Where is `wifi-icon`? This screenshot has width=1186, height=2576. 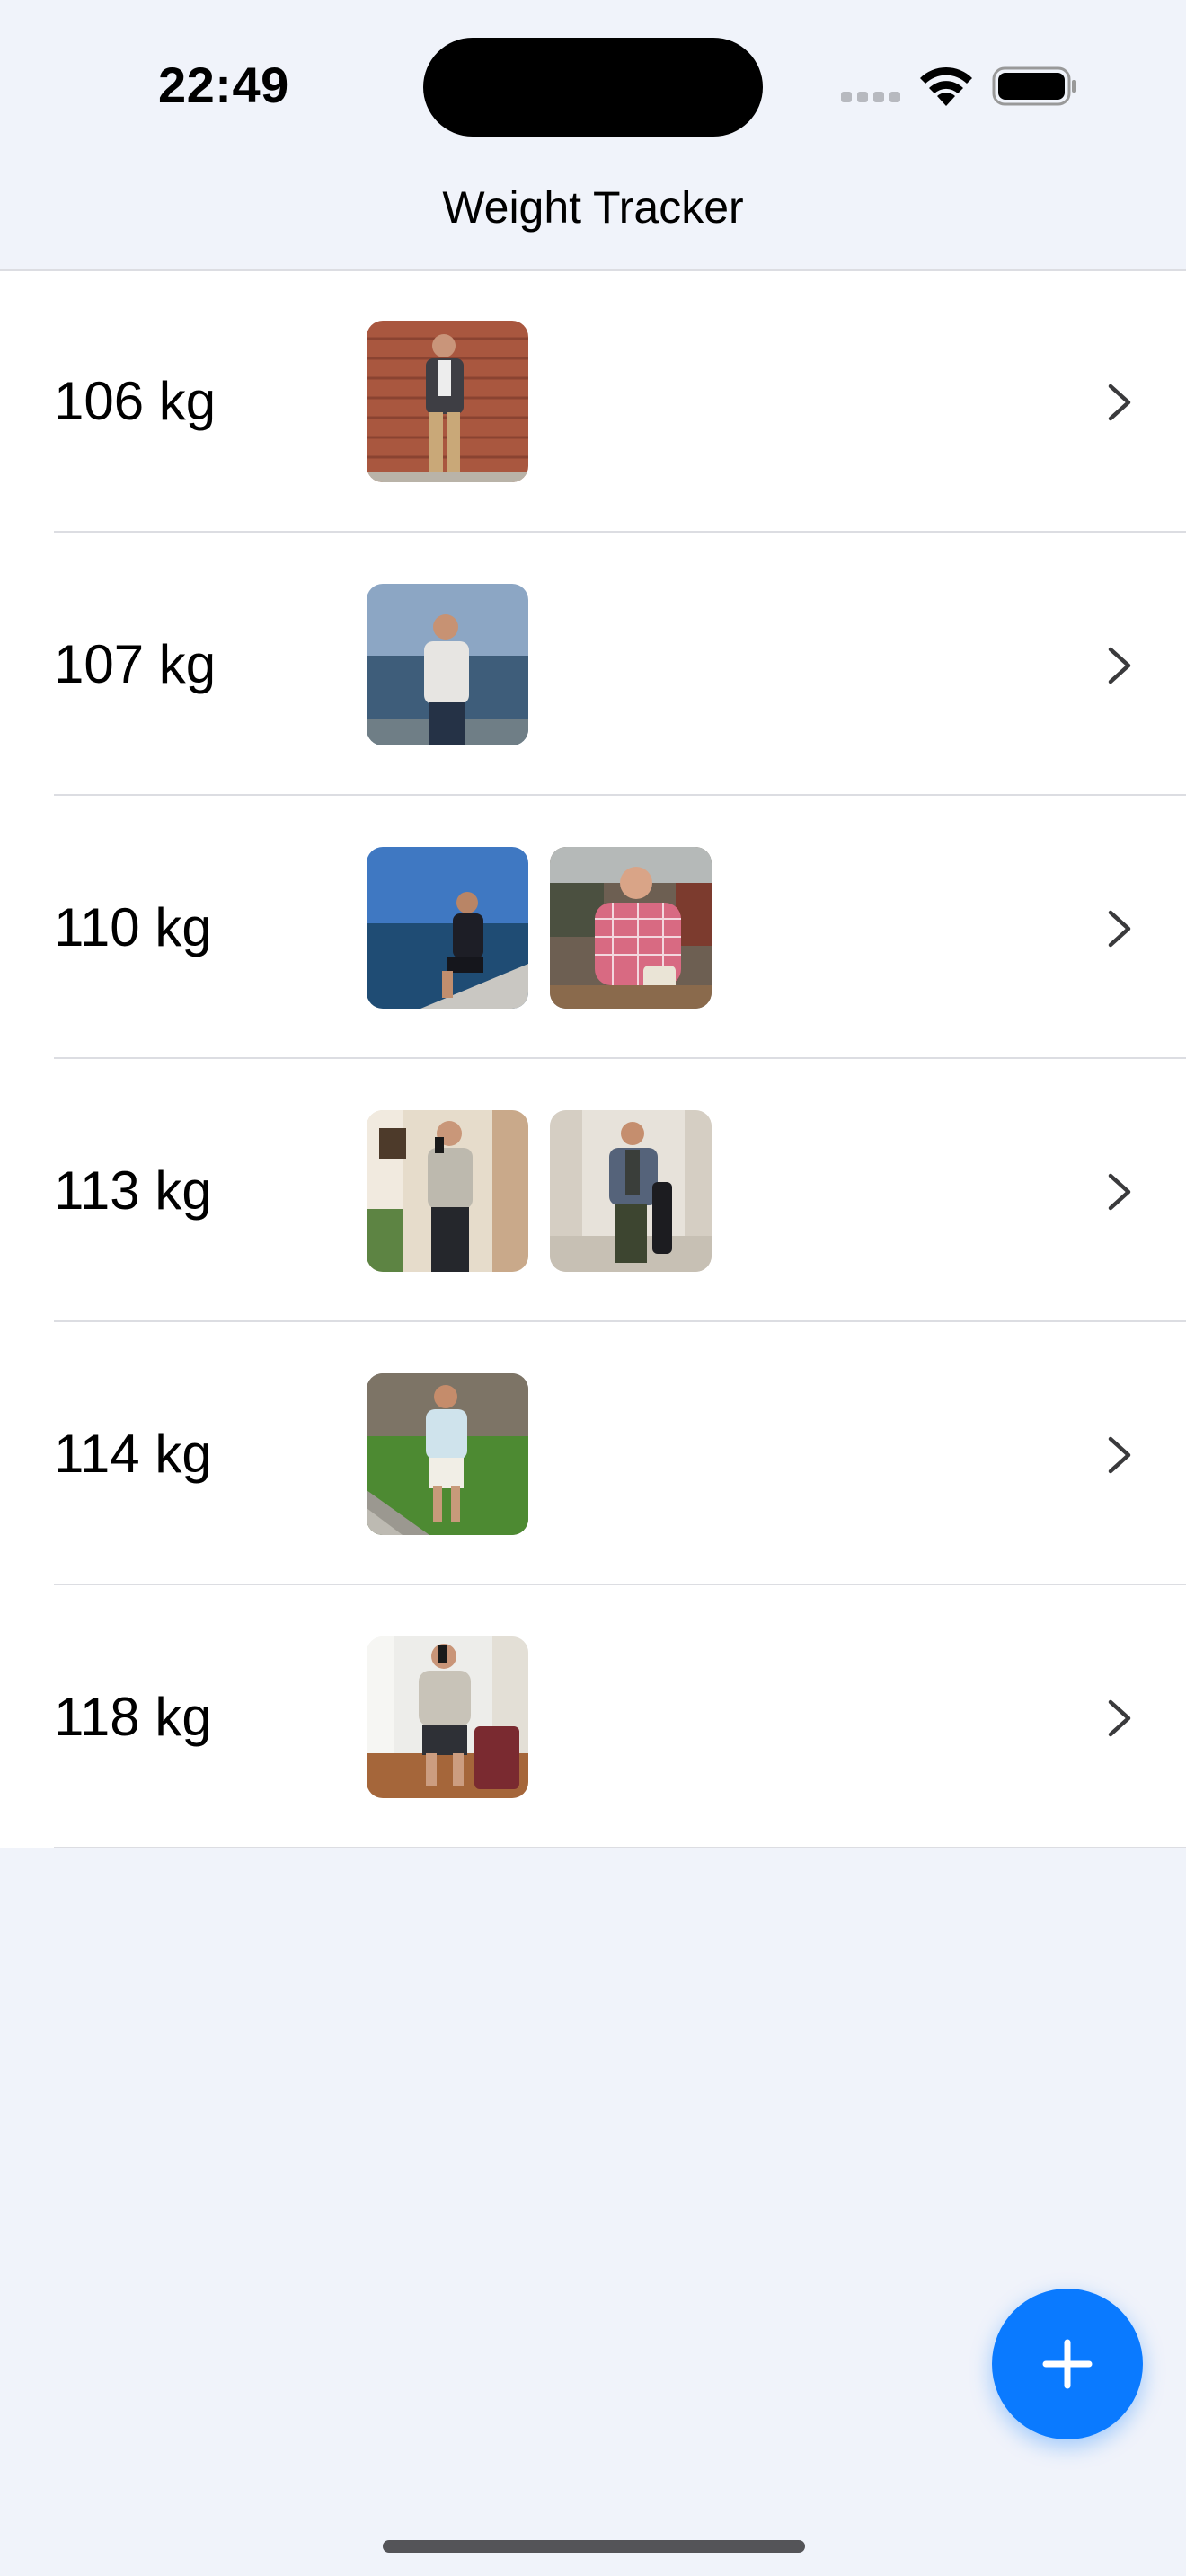 wifi-icon is located at coordinates (946, 86).